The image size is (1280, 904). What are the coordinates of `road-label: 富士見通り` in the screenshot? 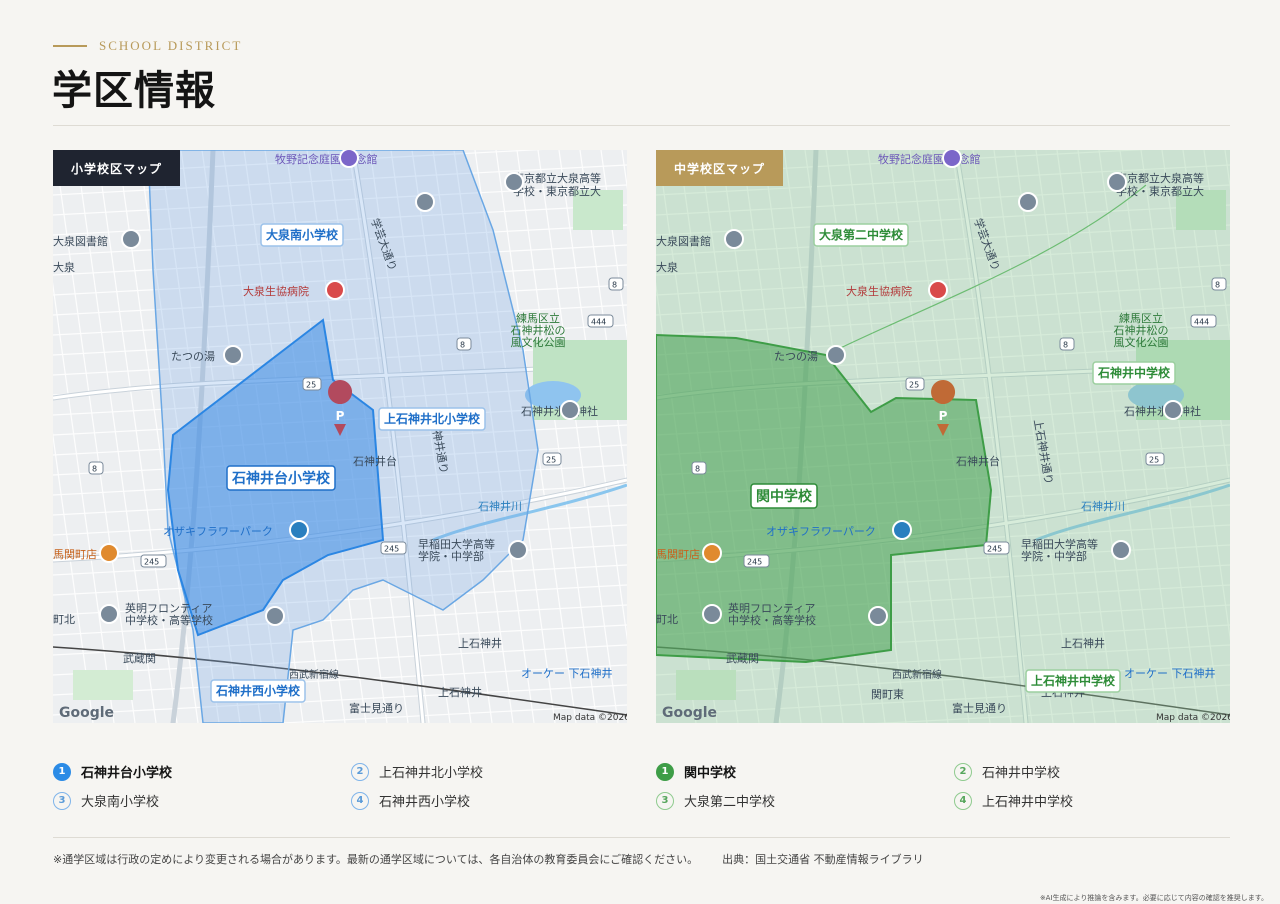 It's located at (979, 708).